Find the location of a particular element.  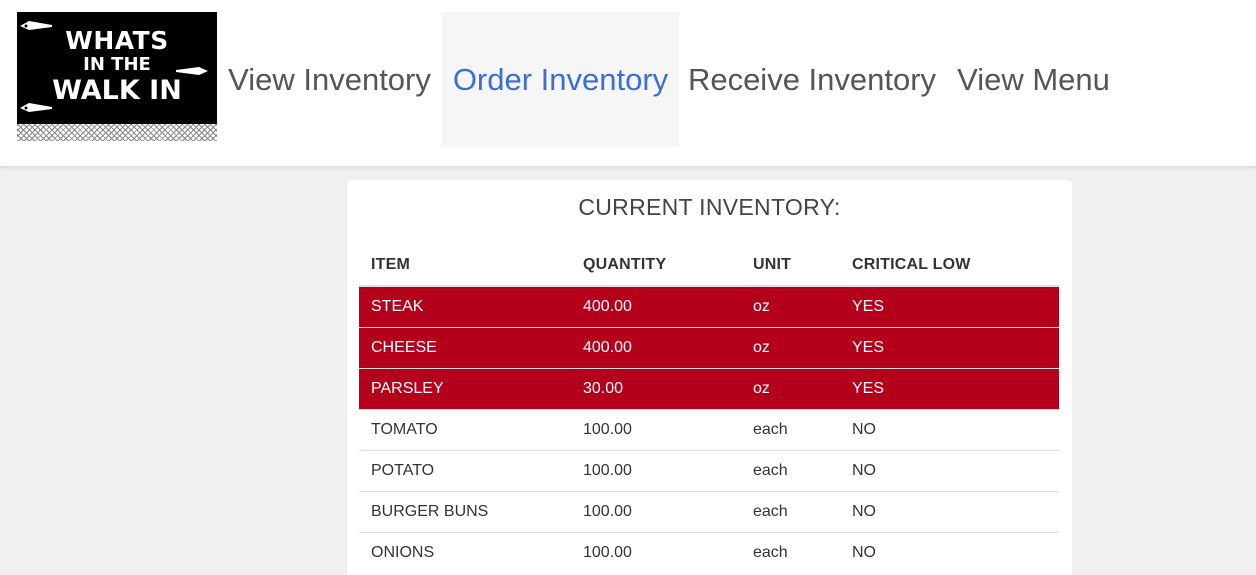

table-row: BURGER BUNS 100.00 each NO is located at coordinates (709, 511).